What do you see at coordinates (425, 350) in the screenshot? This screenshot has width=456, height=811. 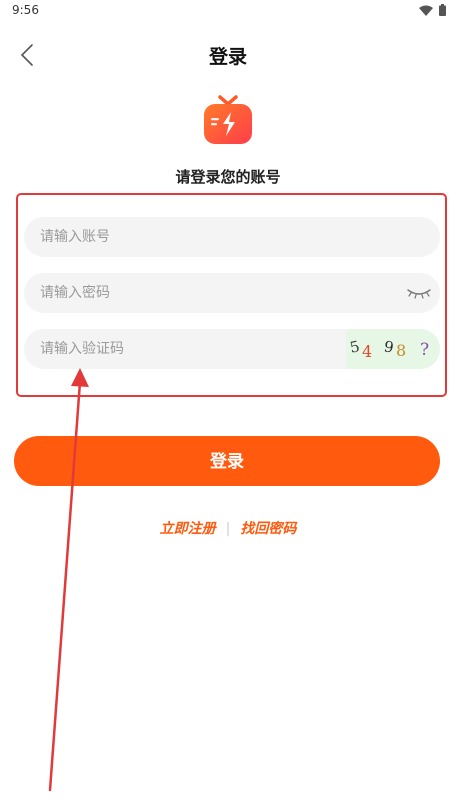 I see `captcha-char: ?` at bounding box center [425, 350].